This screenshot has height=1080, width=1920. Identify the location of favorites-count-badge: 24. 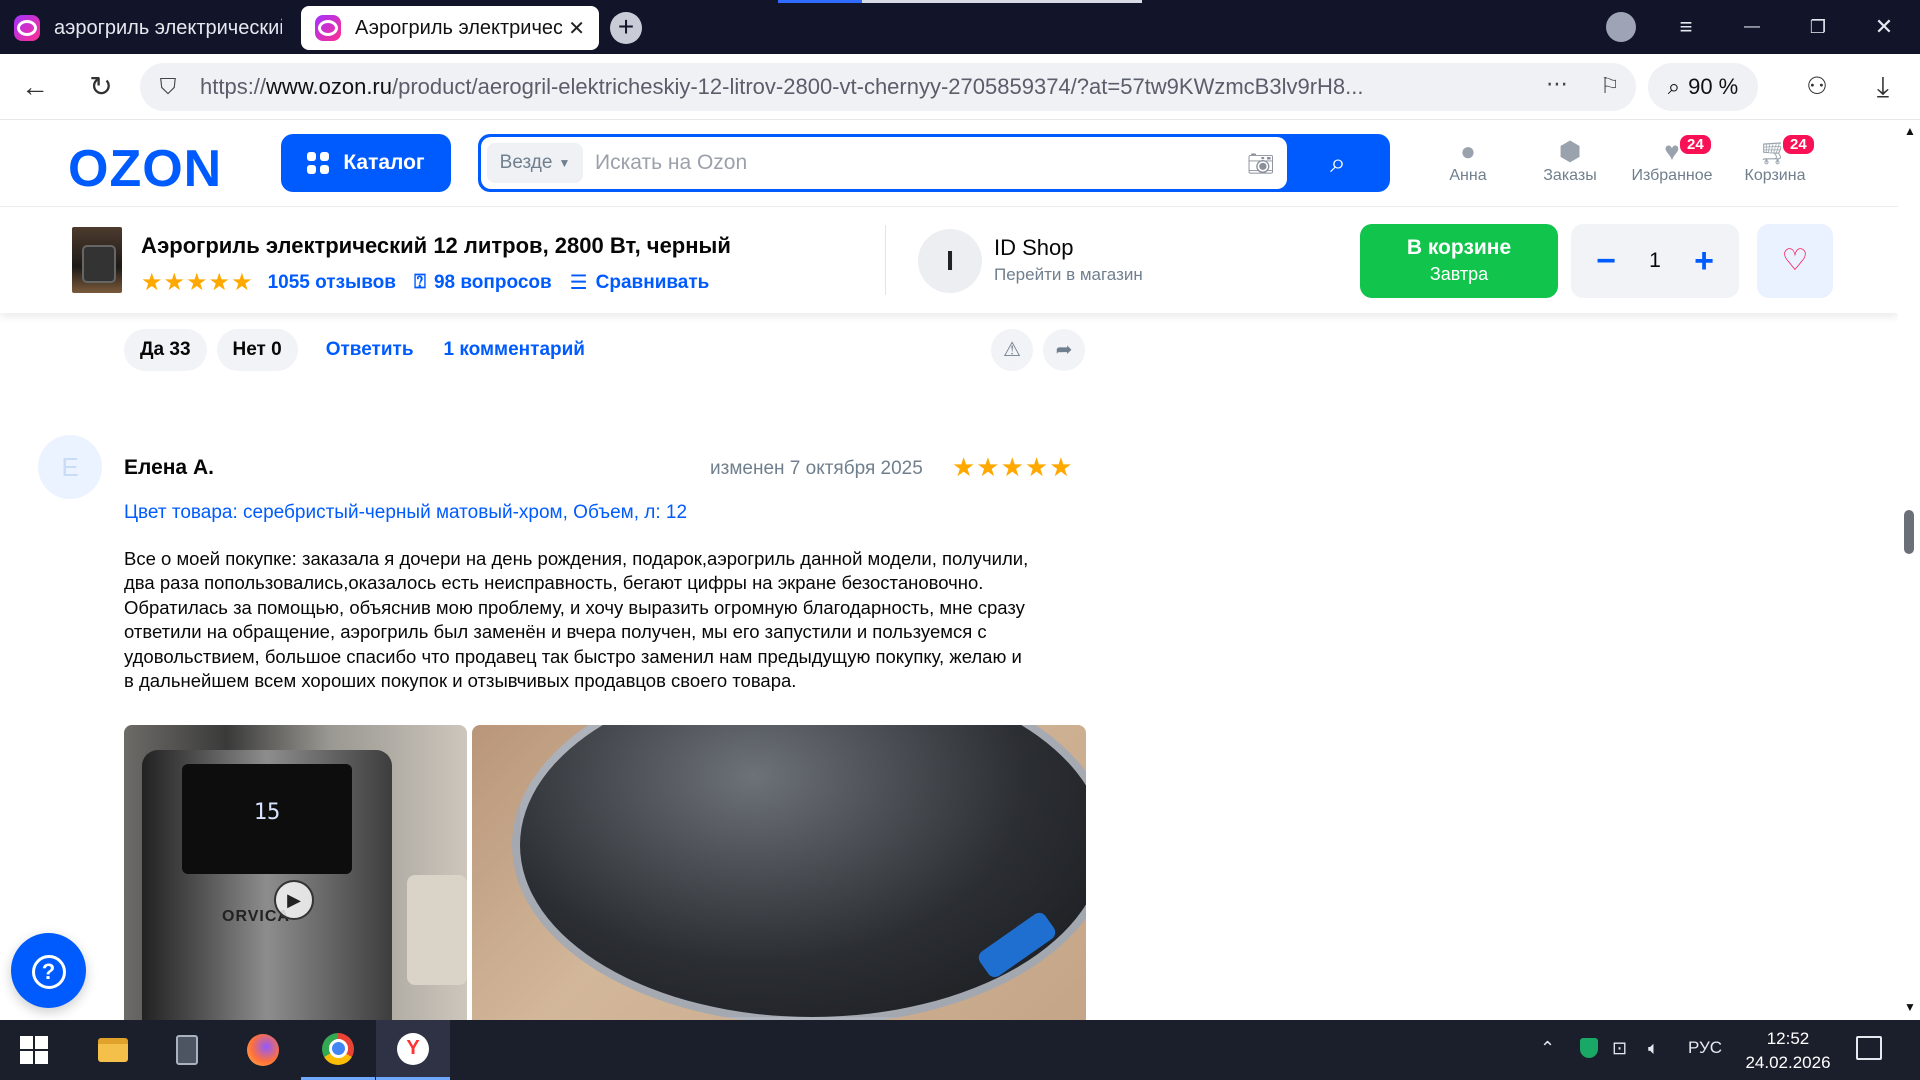
(1695, 144).